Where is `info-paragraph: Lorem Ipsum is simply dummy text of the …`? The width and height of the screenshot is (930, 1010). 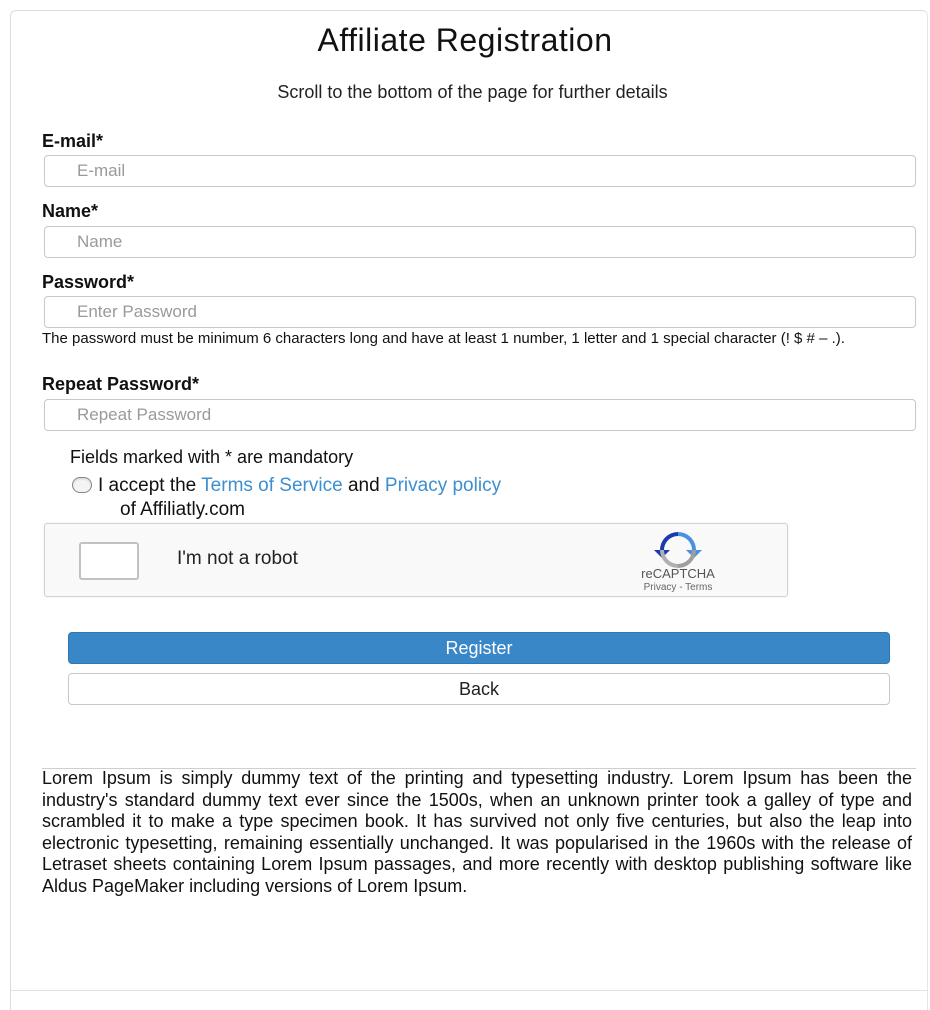
info-paragraph: Lorem Ipsum is simply dummy text of the … is located at coordinates (477, 832).